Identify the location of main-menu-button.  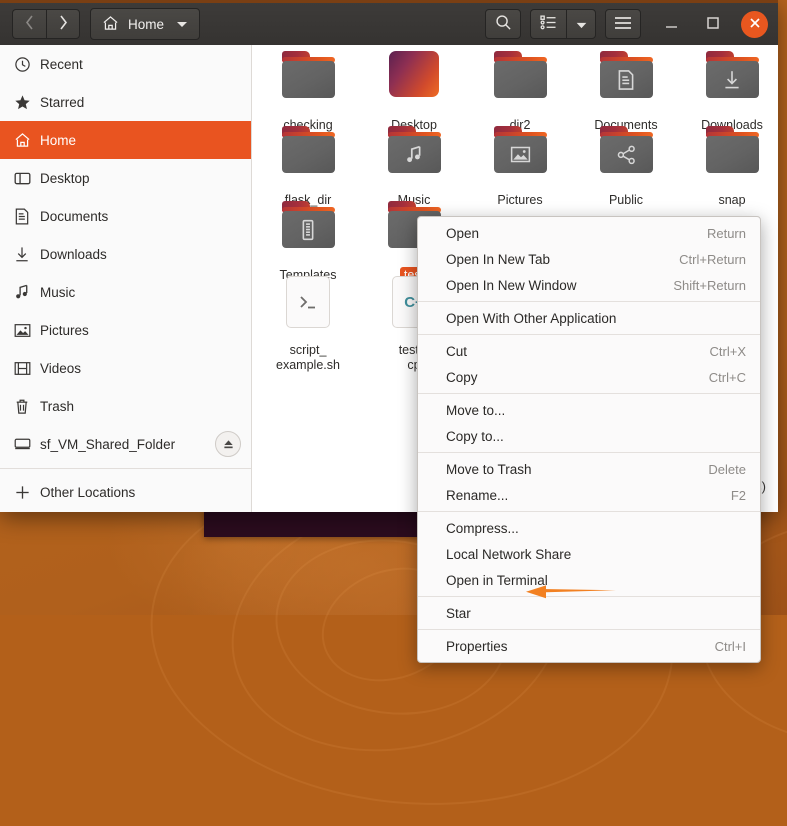
(623, 24).